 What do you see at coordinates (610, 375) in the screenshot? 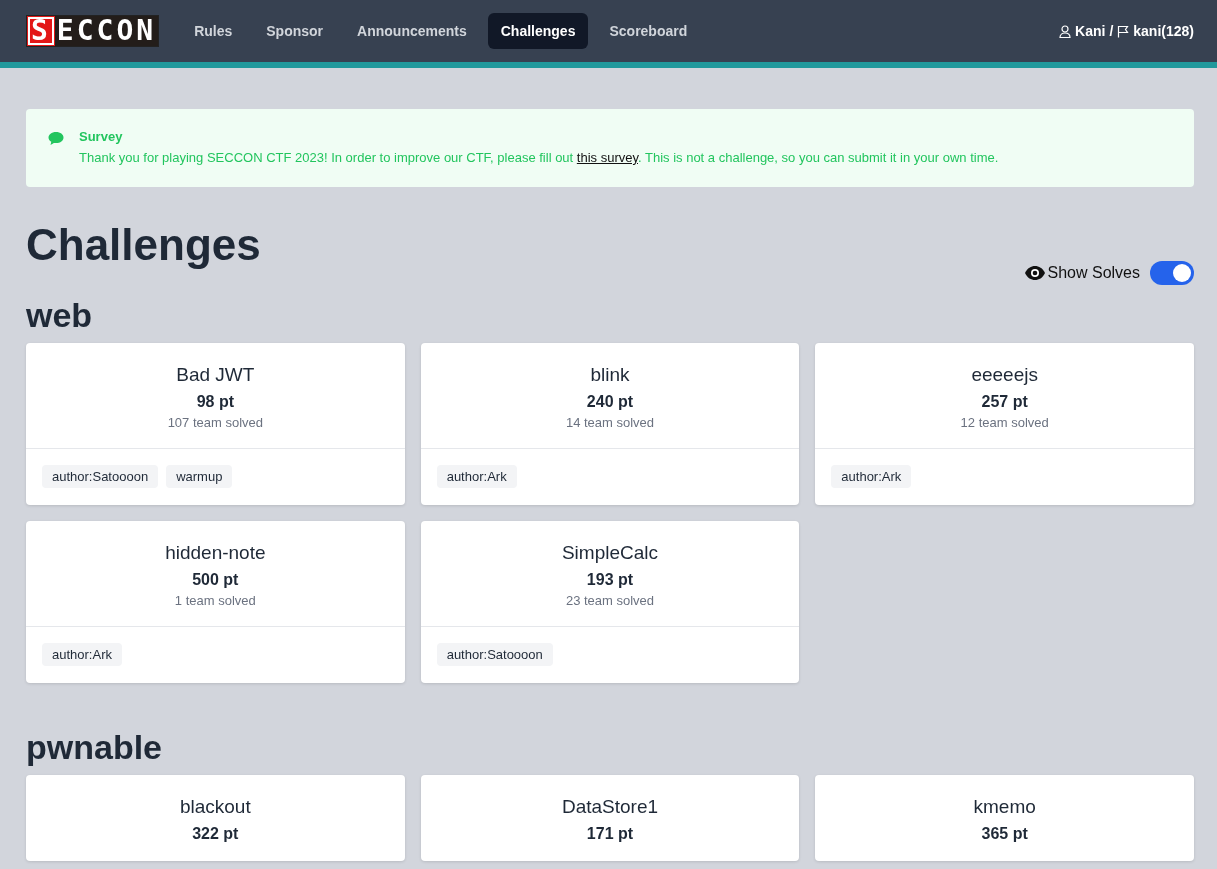
I see `challenge-name: blink` at bounding box center [610, 375].